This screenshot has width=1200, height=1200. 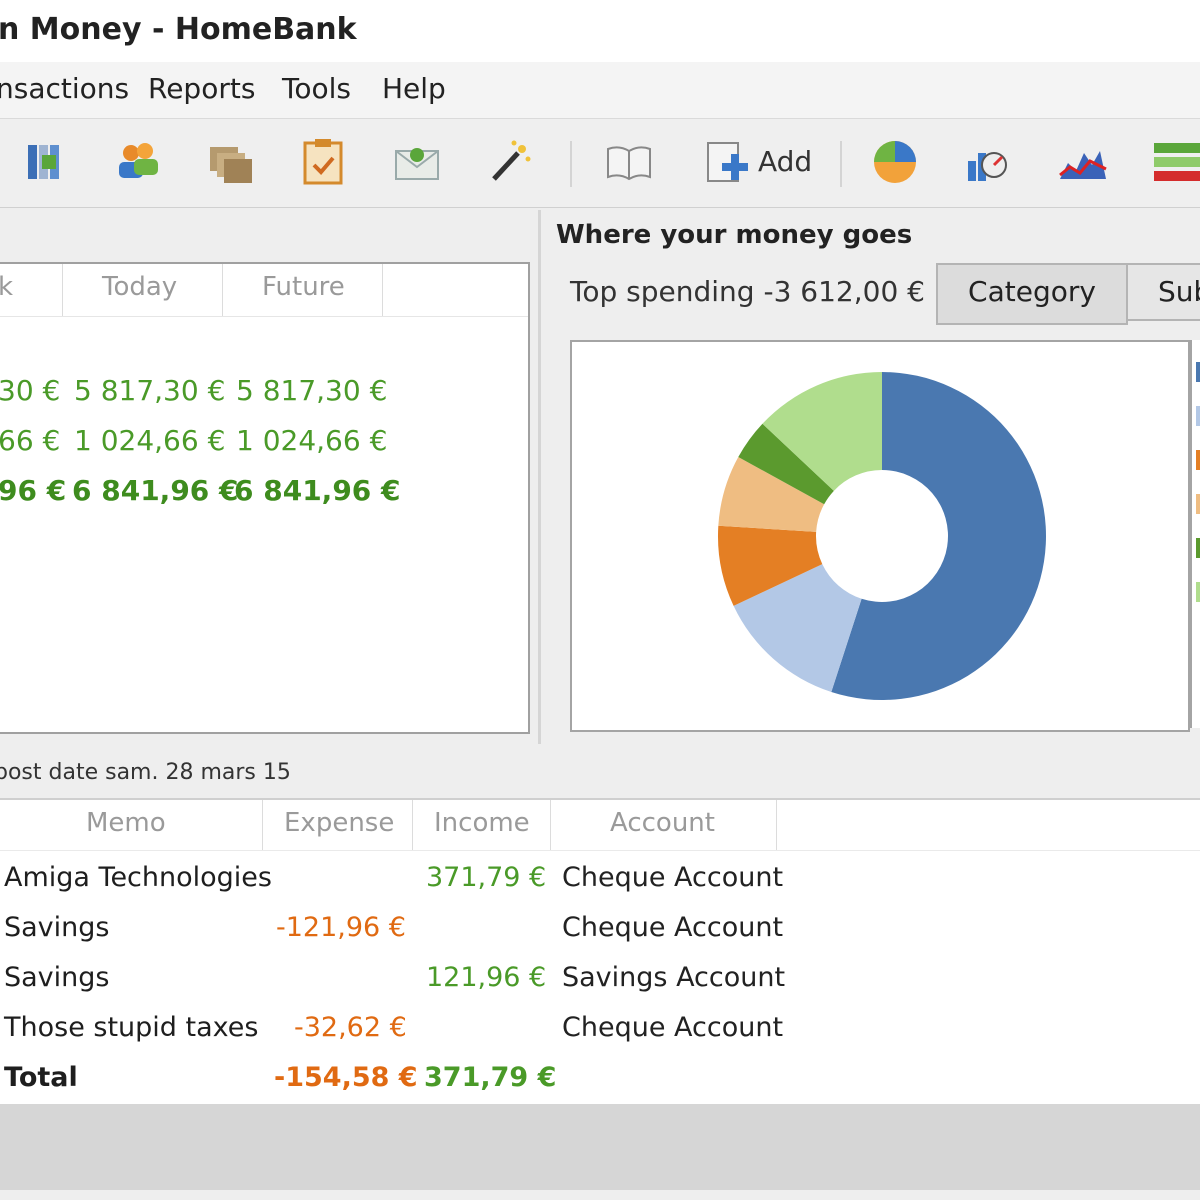 I want to click on total-today: 6 841,96 €, so click(x=155, y=490).